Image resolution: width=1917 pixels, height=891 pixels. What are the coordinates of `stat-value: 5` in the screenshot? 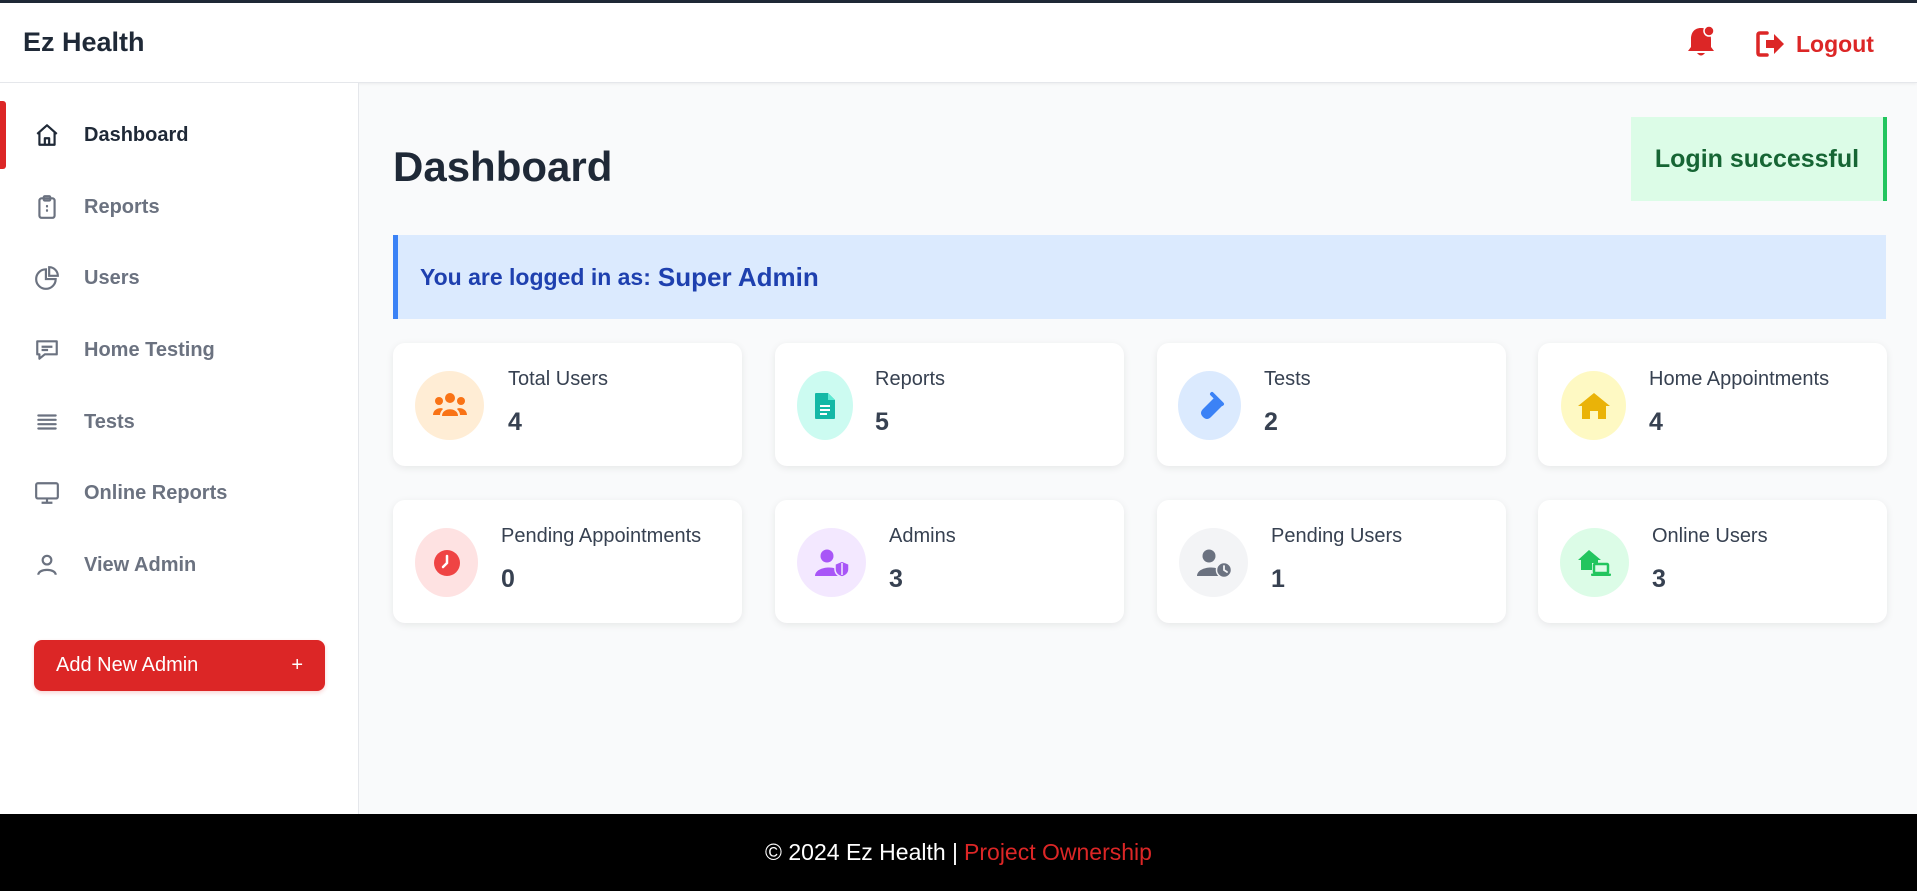 It's located at (882, 422).